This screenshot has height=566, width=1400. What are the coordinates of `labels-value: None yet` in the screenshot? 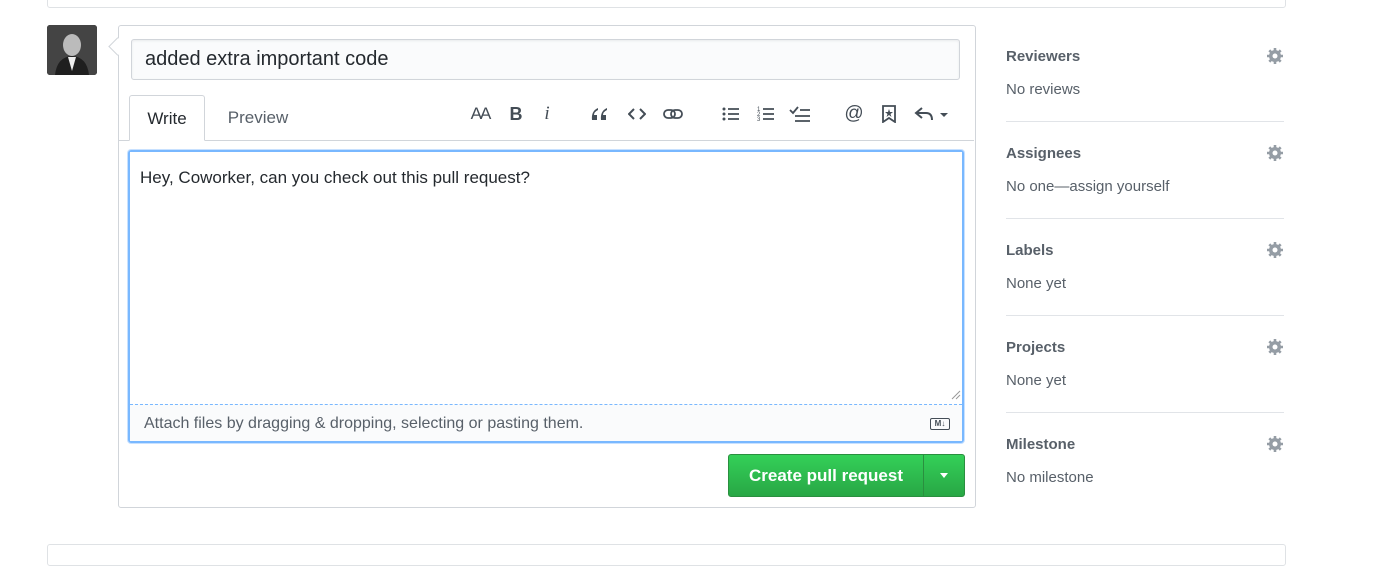 It's located at (1036, 283).